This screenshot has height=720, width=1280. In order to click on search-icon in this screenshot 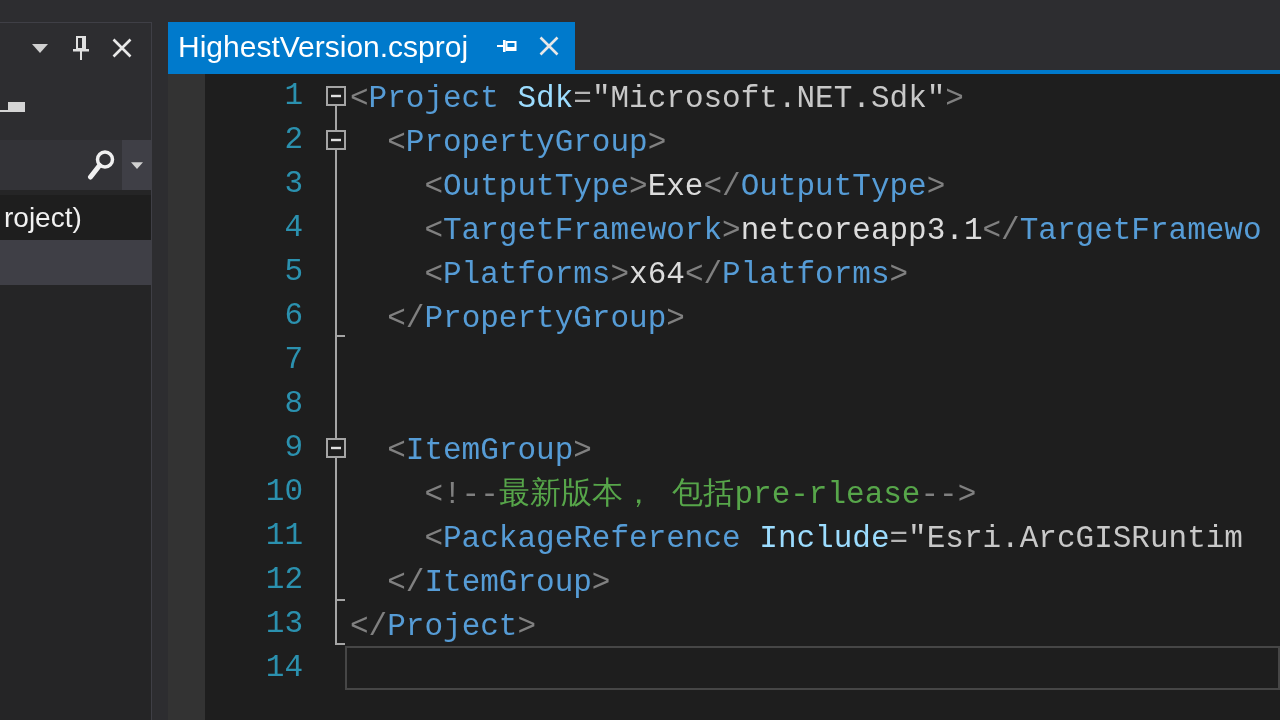, I will do `click(101, 165)`.